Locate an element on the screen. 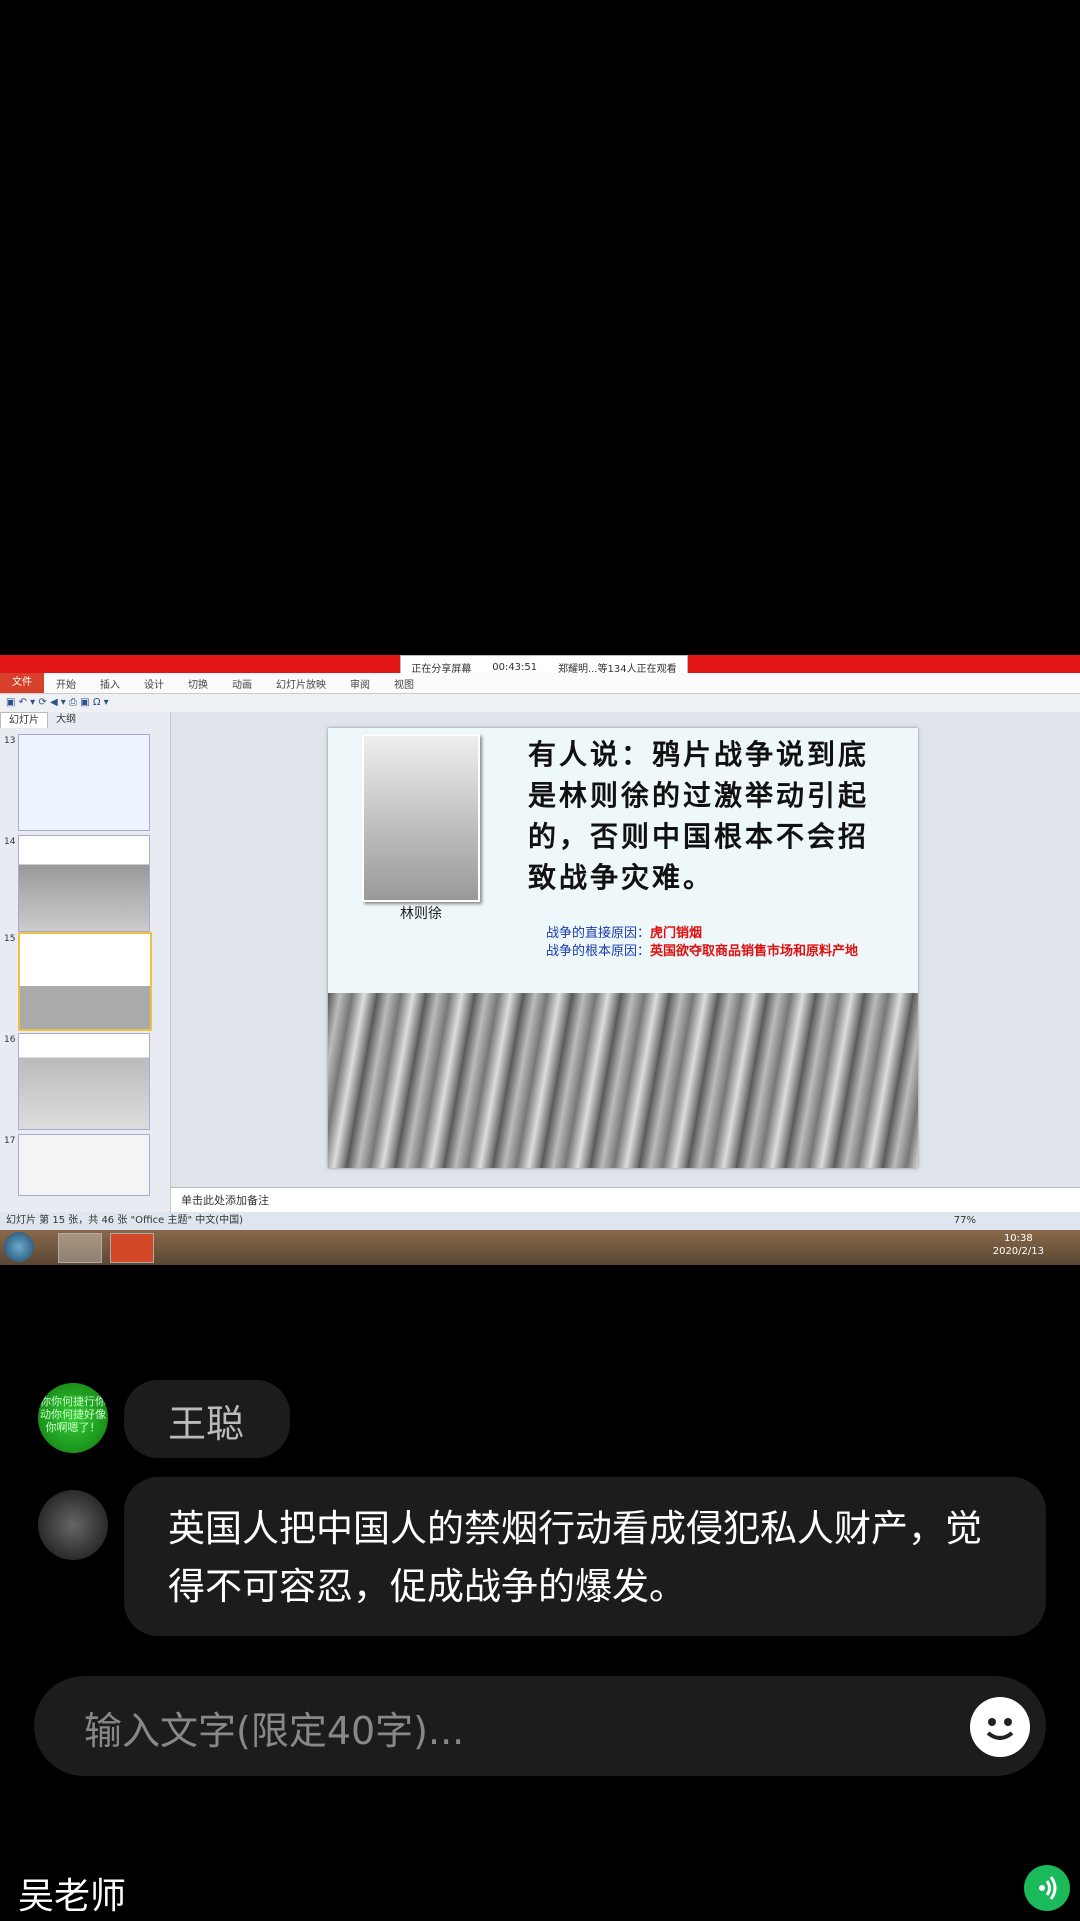 The image size is (1080, 1921). panel-tabs: 幻灯片 大纲 is located at coordinates (85, 720).